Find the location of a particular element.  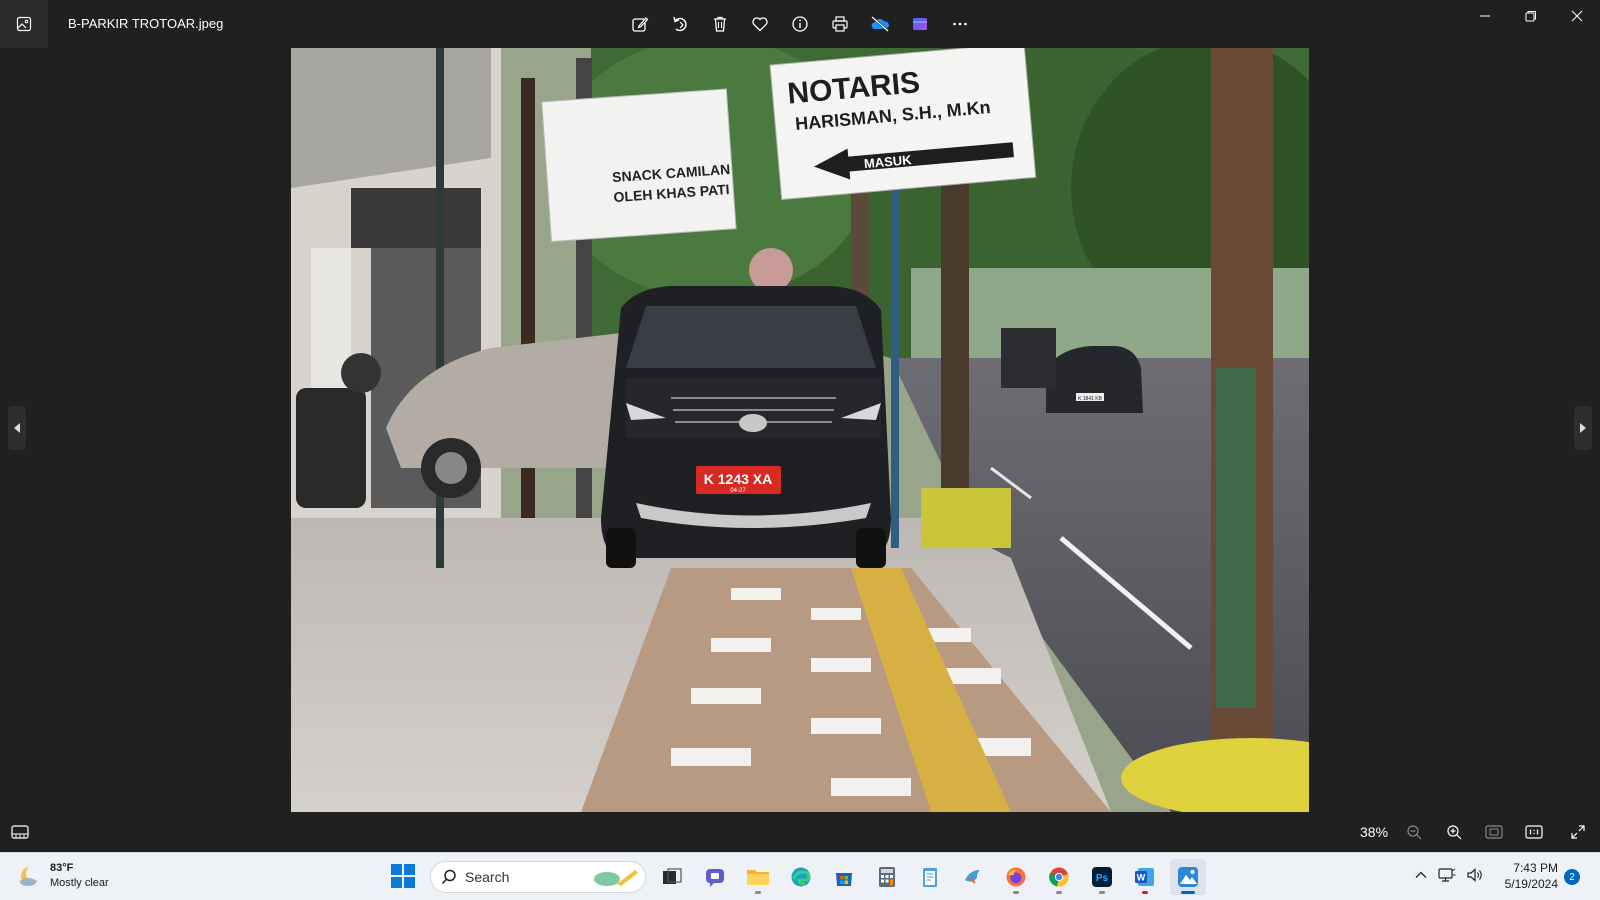

taskbar-apps: Ps W is located at coordinates (930, 877).